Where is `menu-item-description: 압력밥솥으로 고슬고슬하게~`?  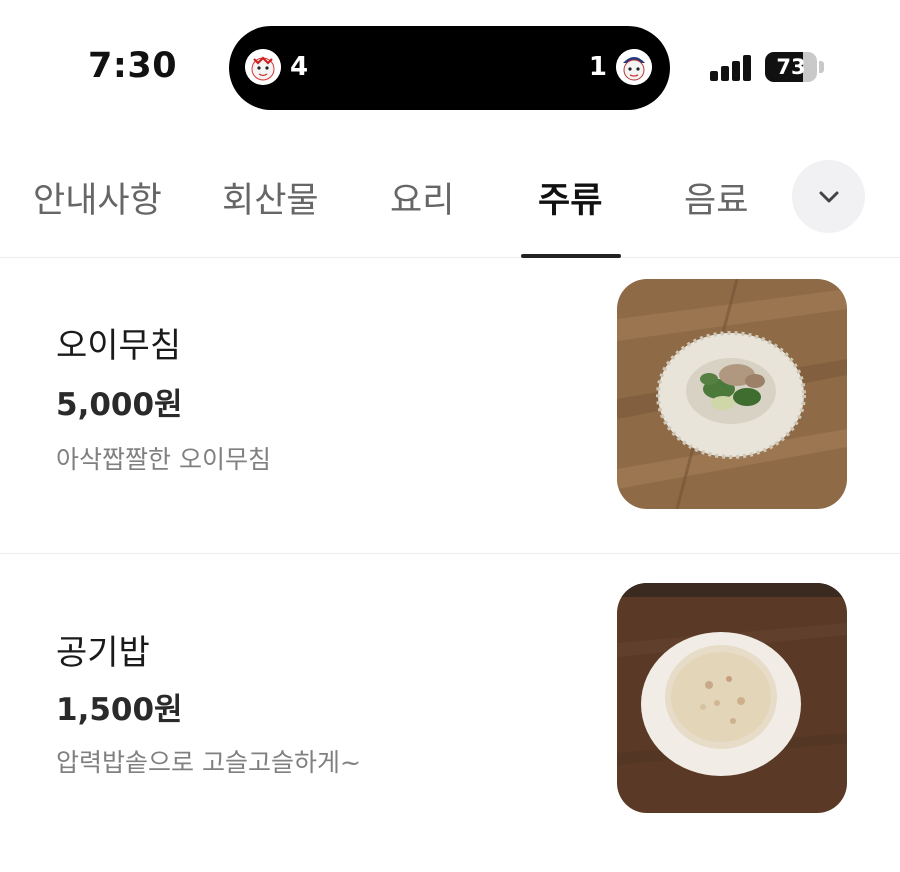 menu-item-description: 압력밥솥으로 고슬고슬하게~ is located at coordinates (208, 762).